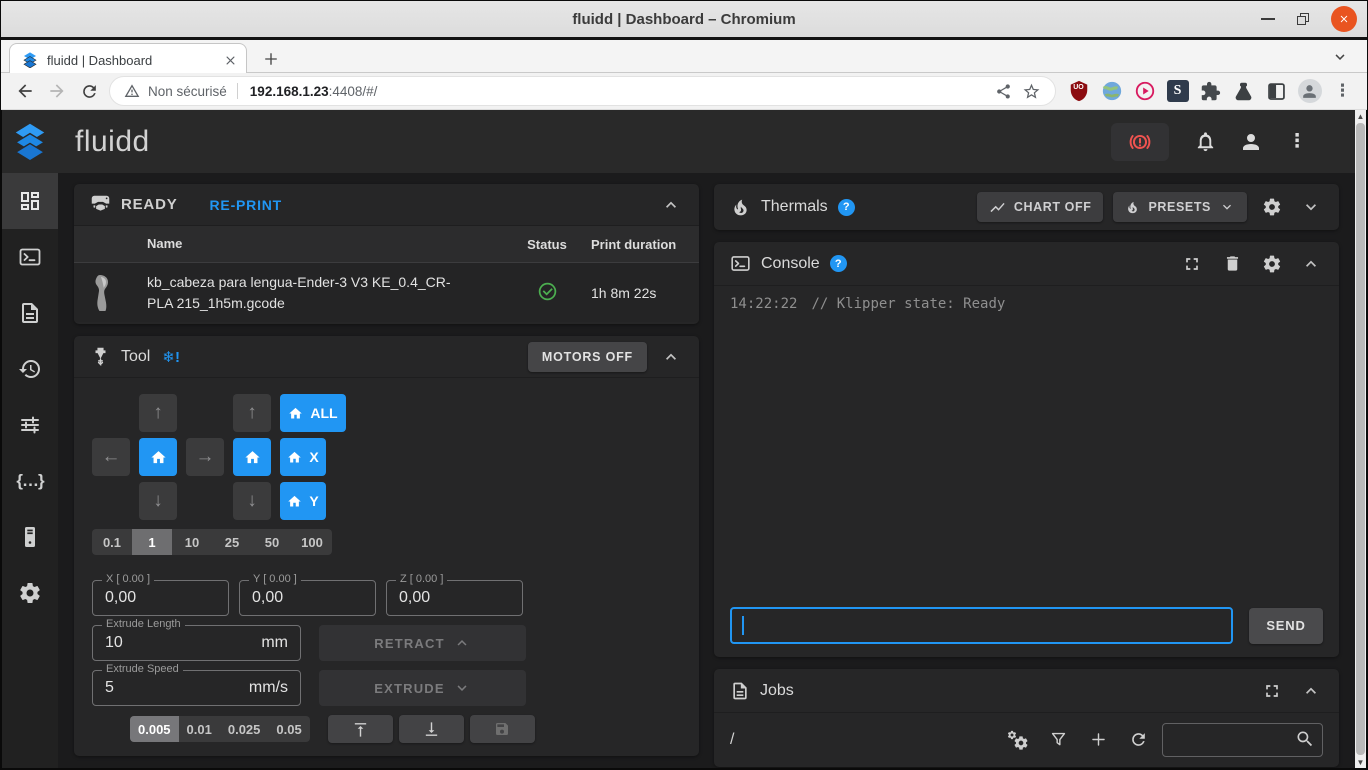 This screenshot has width=1368, height=770. I want to click on presets-button: PRESETS, so click(1180, 207).